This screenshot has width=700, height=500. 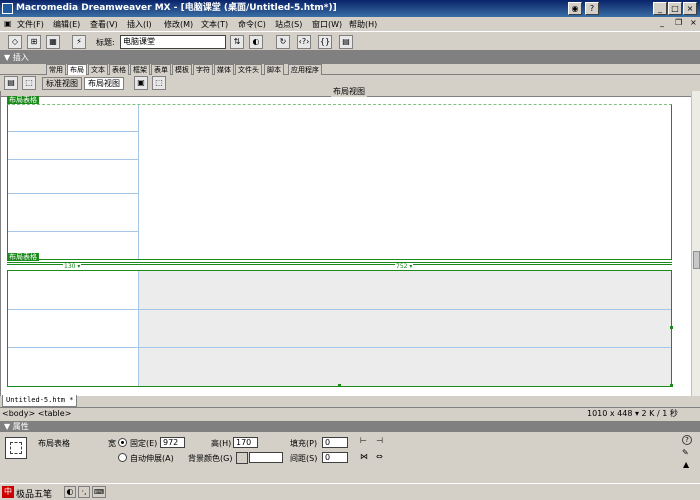 I want to click on menu-commands: 命令(C), so click(x=252, y=24).